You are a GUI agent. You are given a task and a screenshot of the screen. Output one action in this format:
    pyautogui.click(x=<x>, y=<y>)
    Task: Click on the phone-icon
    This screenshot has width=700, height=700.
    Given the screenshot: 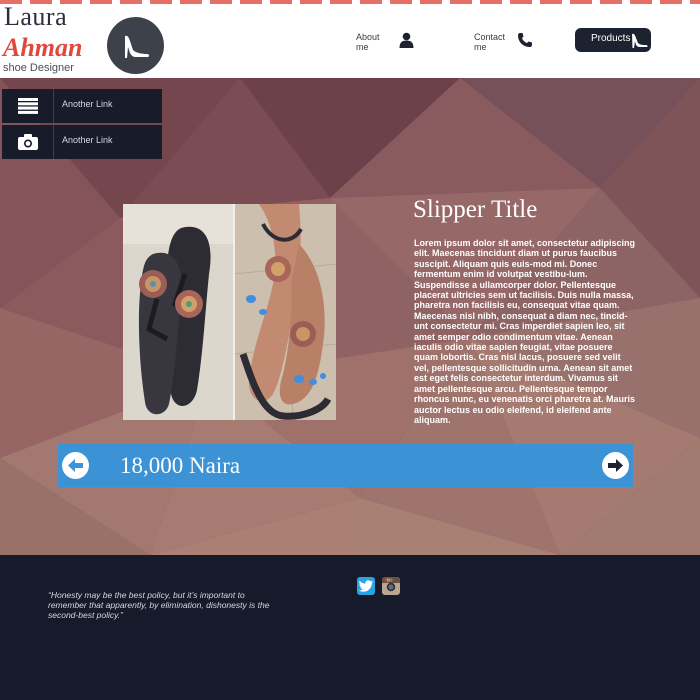 What is the action you would take?
    pyautogui.click(x=525, y=40)
    